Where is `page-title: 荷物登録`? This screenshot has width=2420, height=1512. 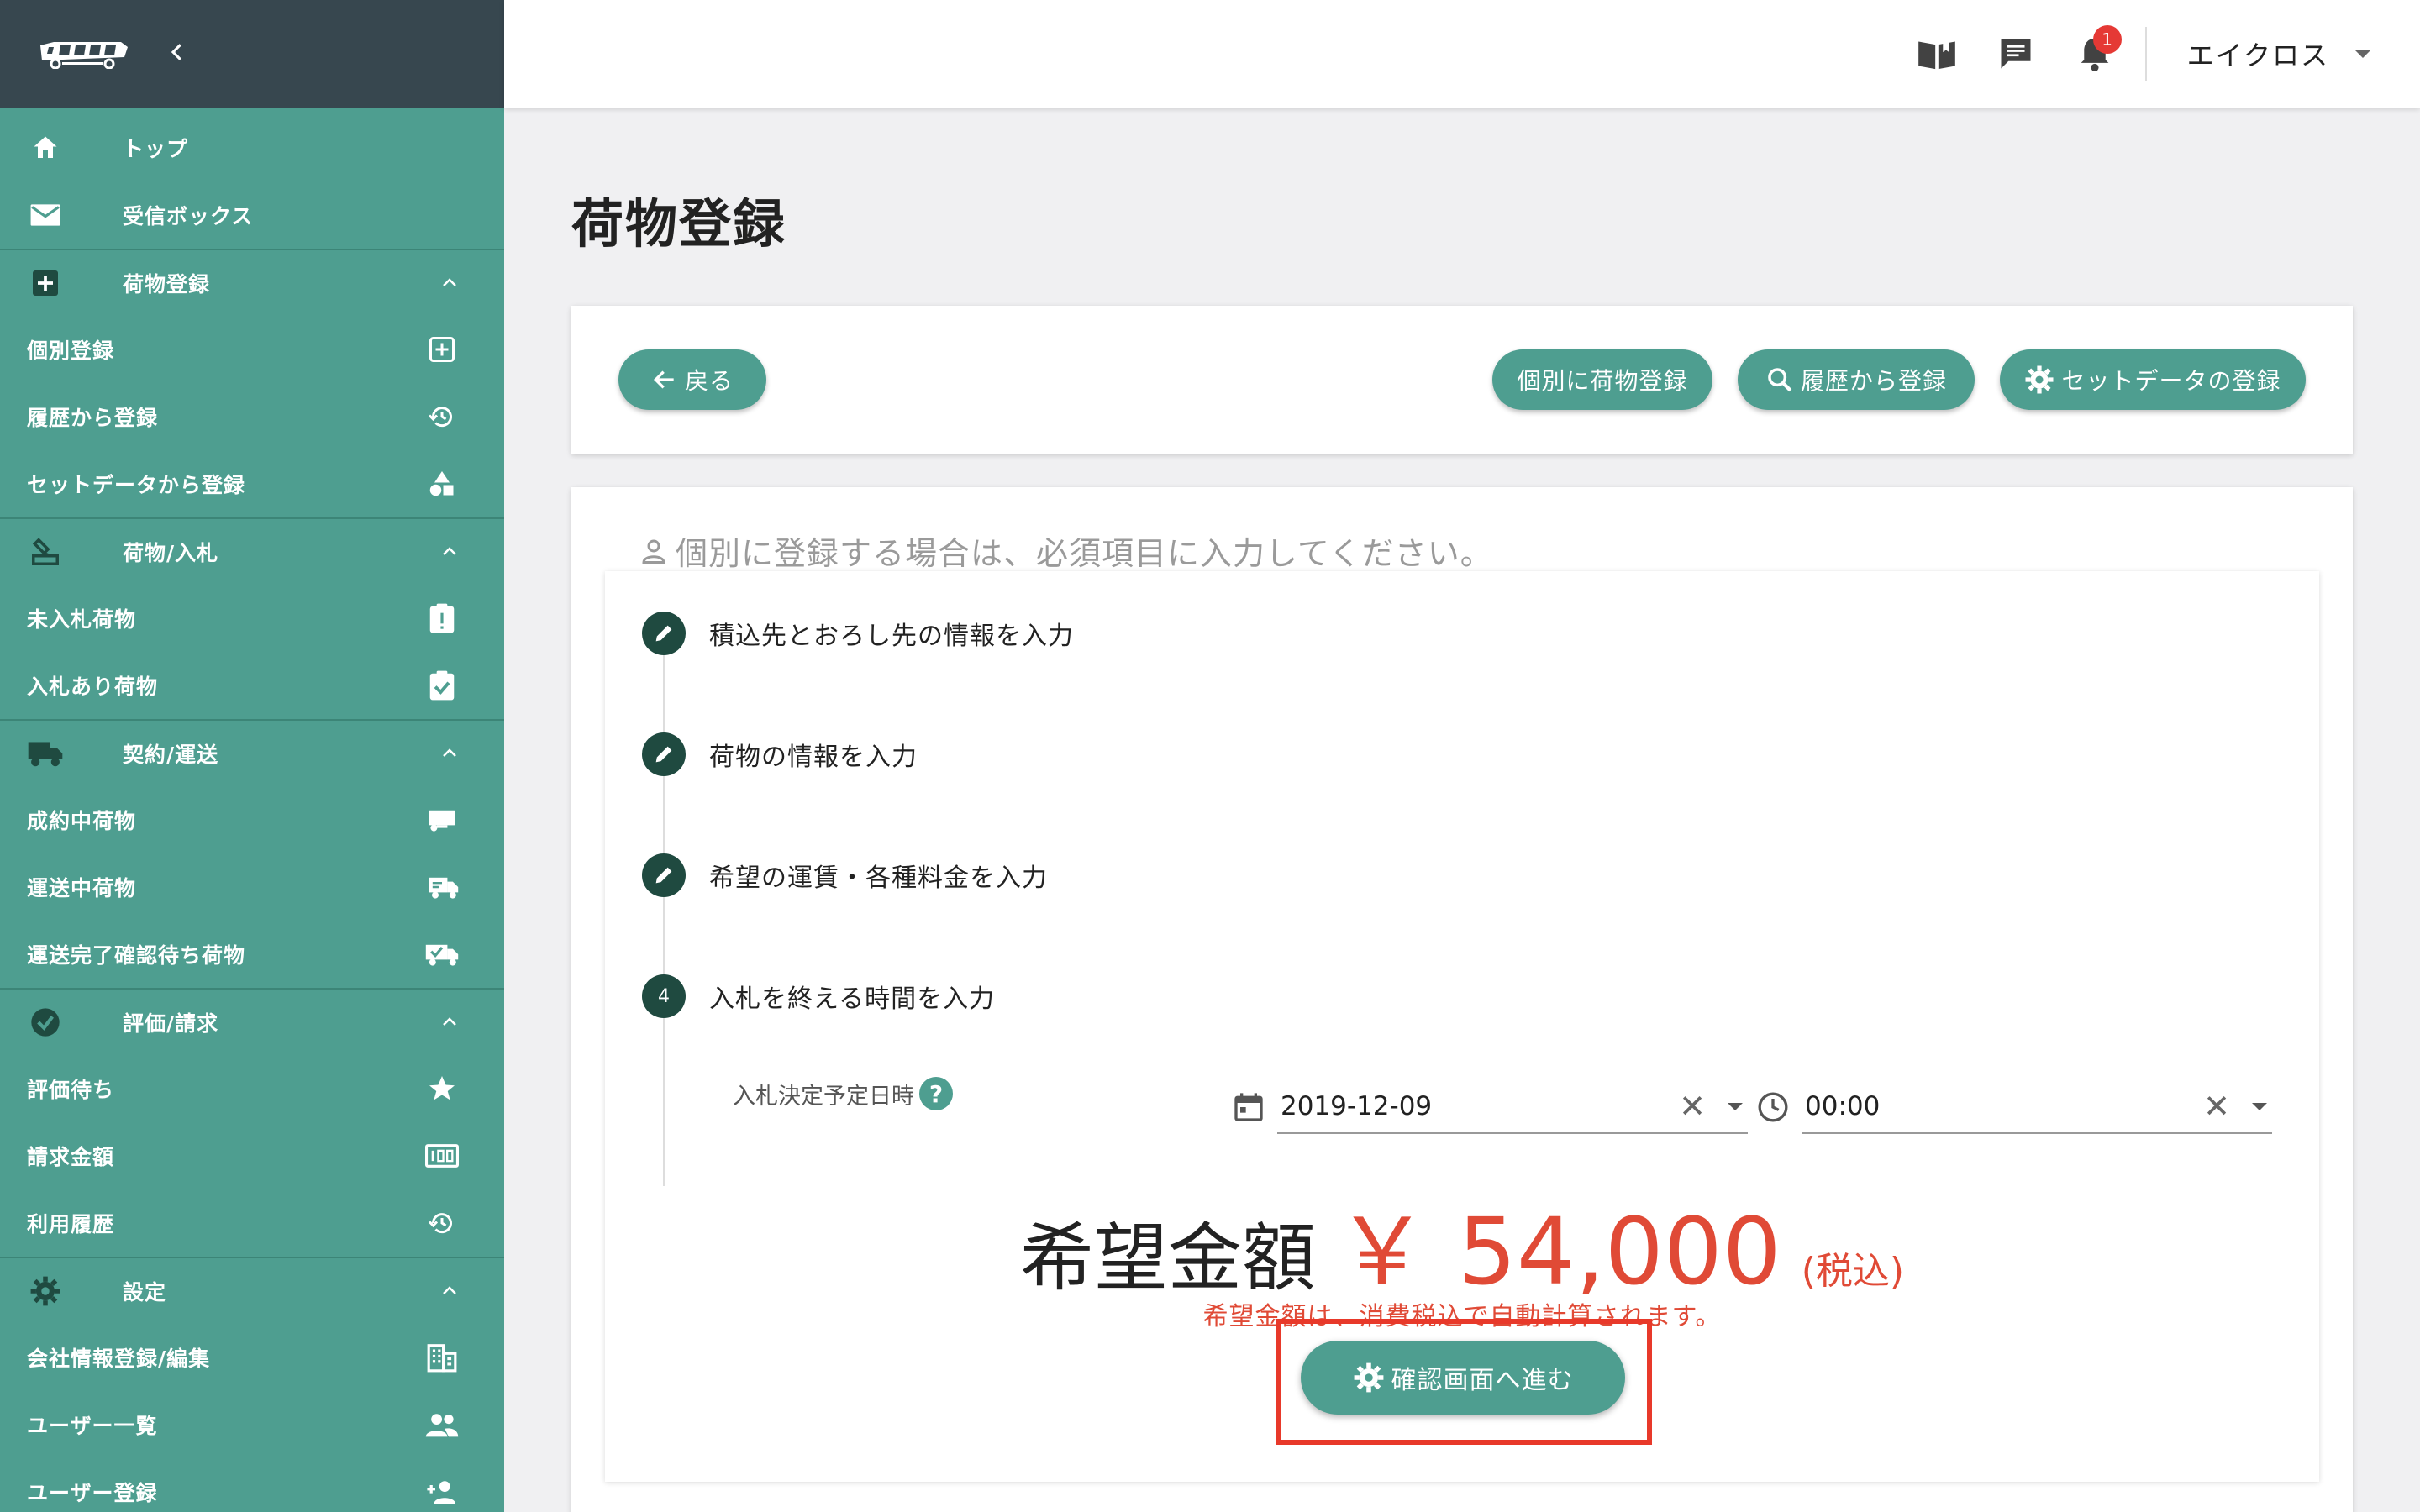
page-title: 荷物登録 is located at coordinates (679, 224).